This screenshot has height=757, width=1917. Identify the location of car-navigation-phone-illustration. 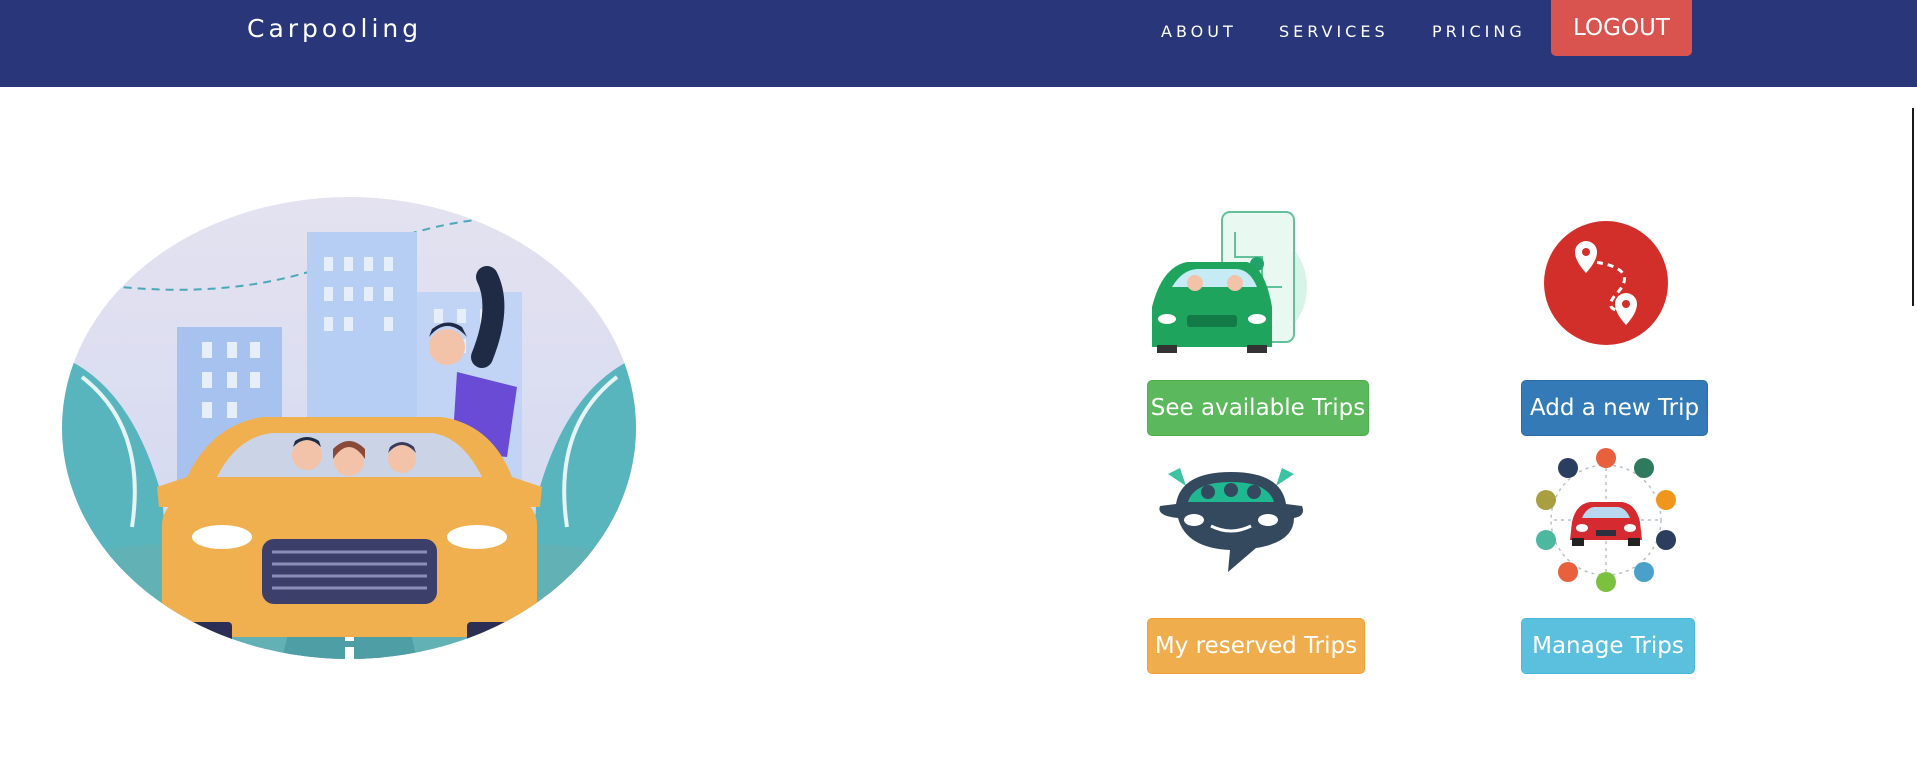
(1229, 282).